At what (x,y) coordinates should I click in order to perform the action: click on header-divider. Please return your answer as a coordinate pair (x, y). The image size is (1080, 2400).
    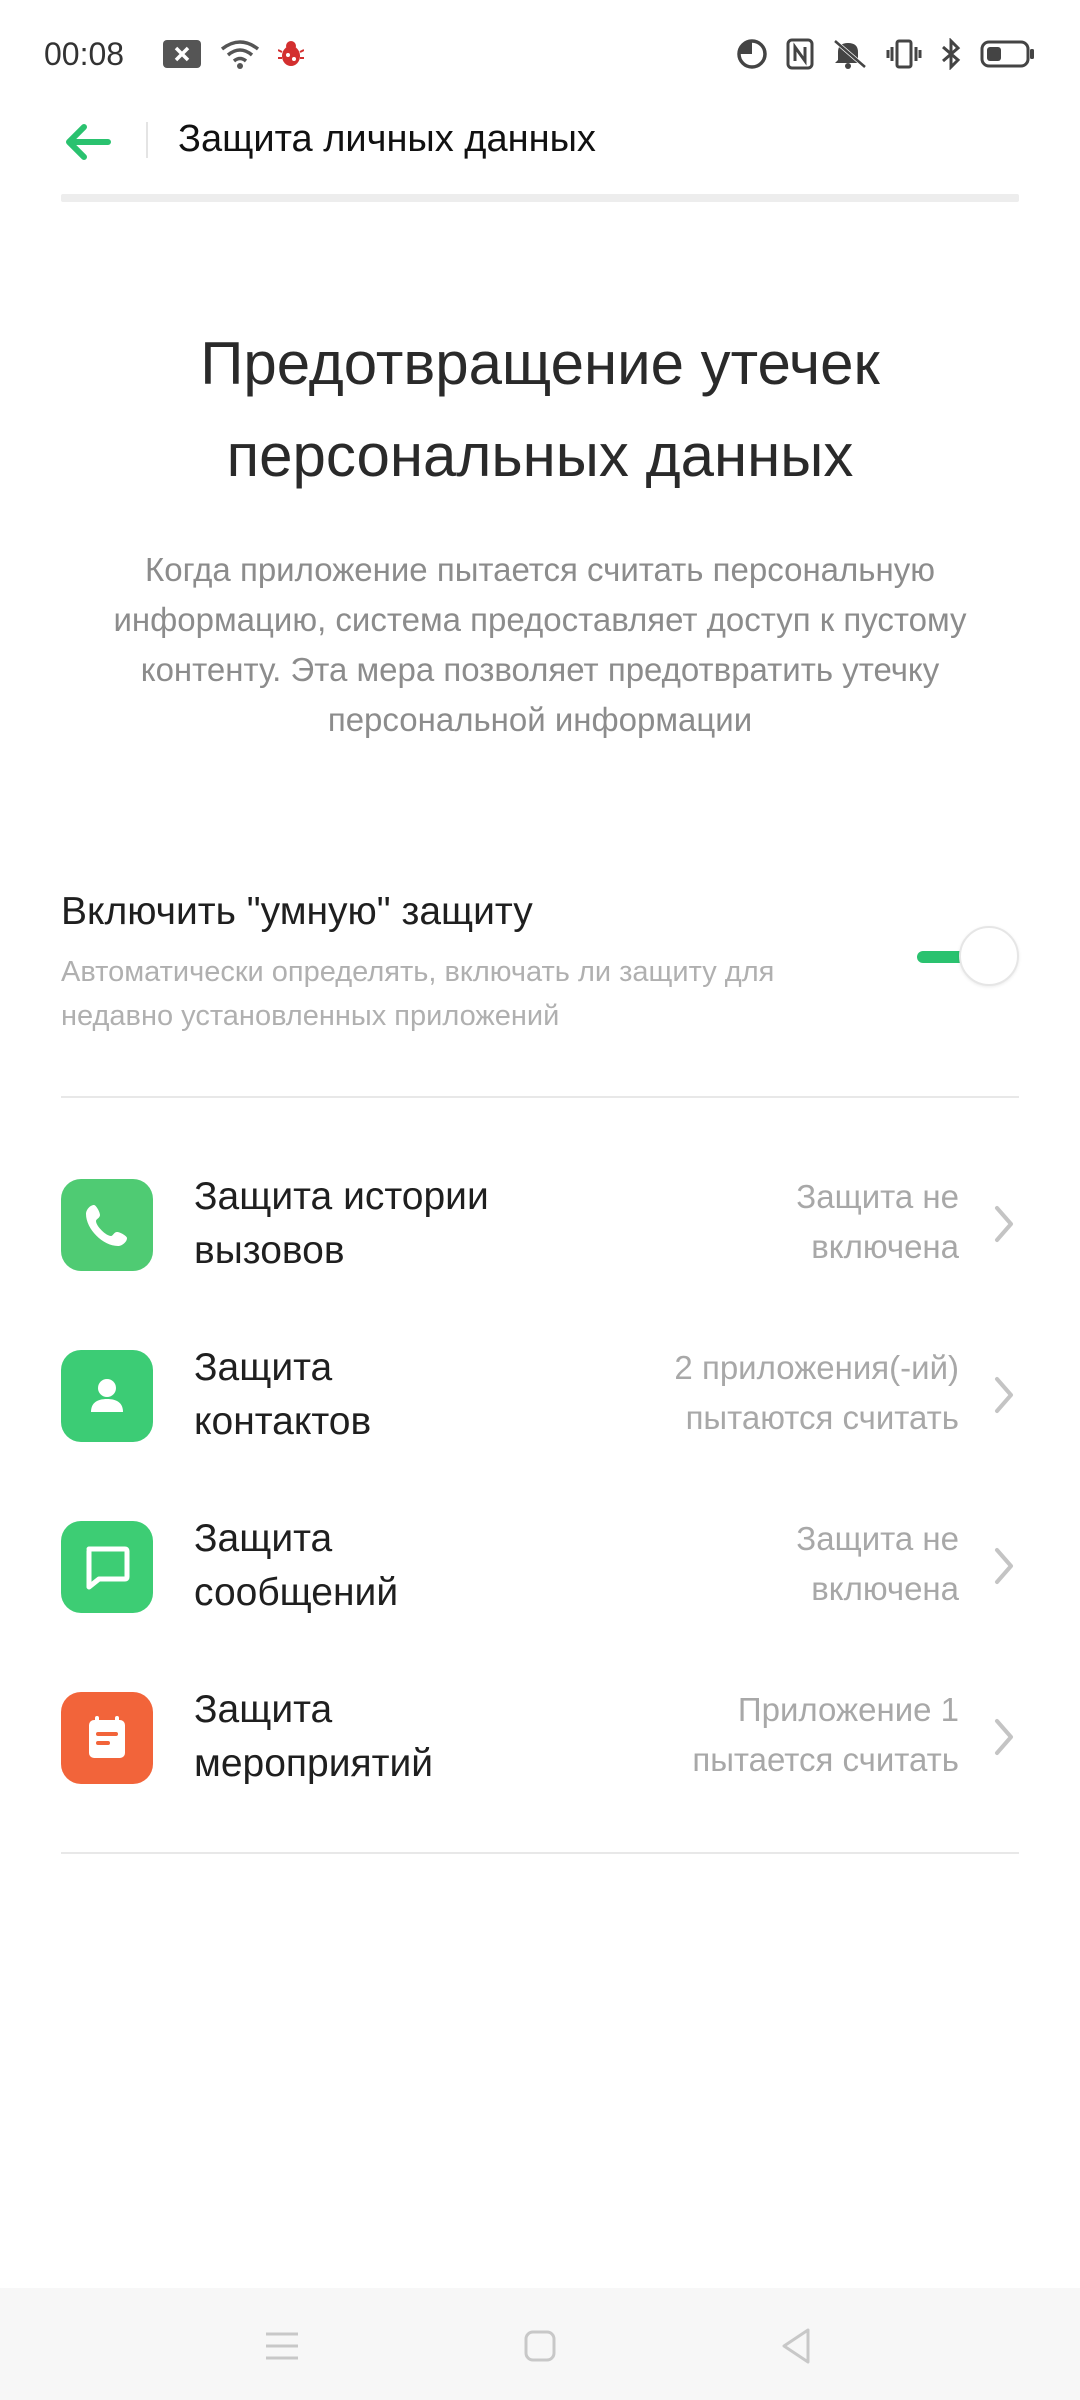
    Looking at the image, I should click on (147, 140).